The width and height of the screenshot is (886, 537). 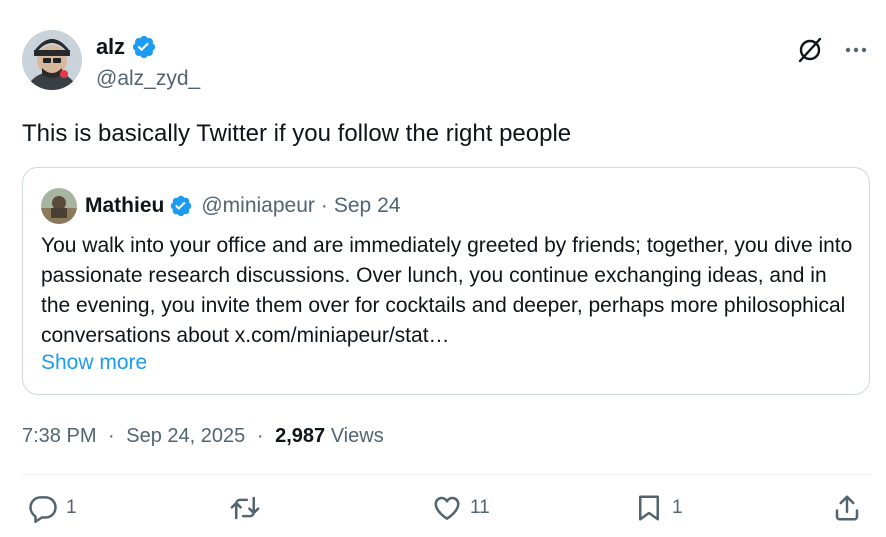 What do you see at coordinates (480, 507) in the screenshot?
I see `like-count: 11` at bounding box center [480, 507].